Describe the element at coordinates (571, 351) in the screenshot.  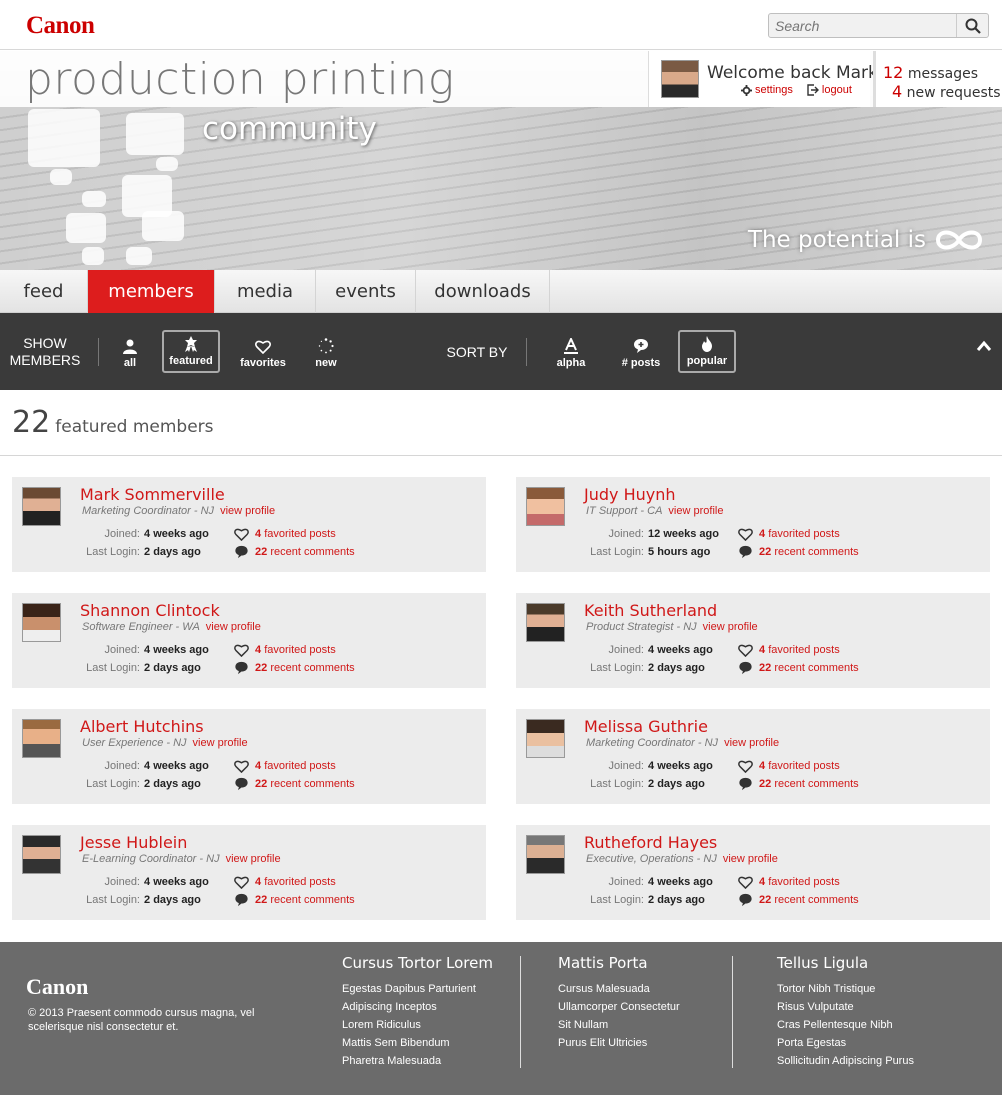
I see `sort-alpha: alpha` at that location.